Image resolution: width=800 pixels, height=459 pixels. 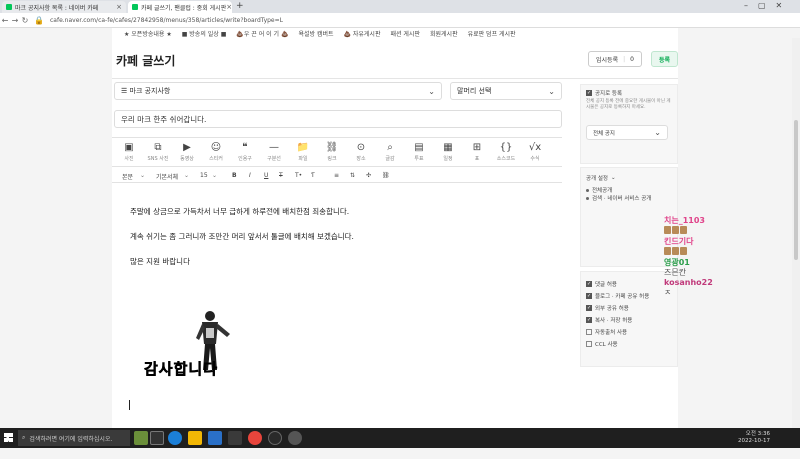 What do you see at coordinates (235, 438) in the screenshot?
I see `store-icon` at bounding box center [235, 438].